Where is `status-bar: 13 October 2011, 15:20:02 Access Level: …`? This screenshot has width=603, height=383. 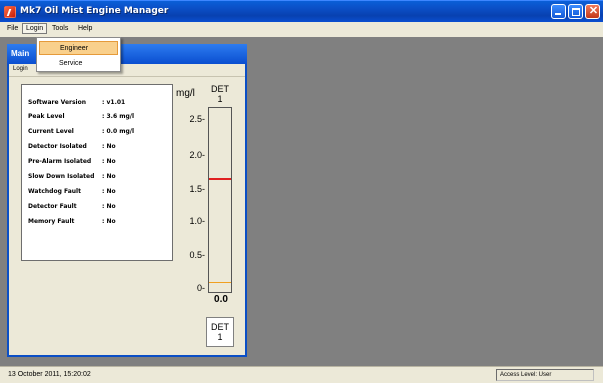 status-bar: 13 October 2011, 15:20:02 Access Level: … is located at coordinates (301, 374).